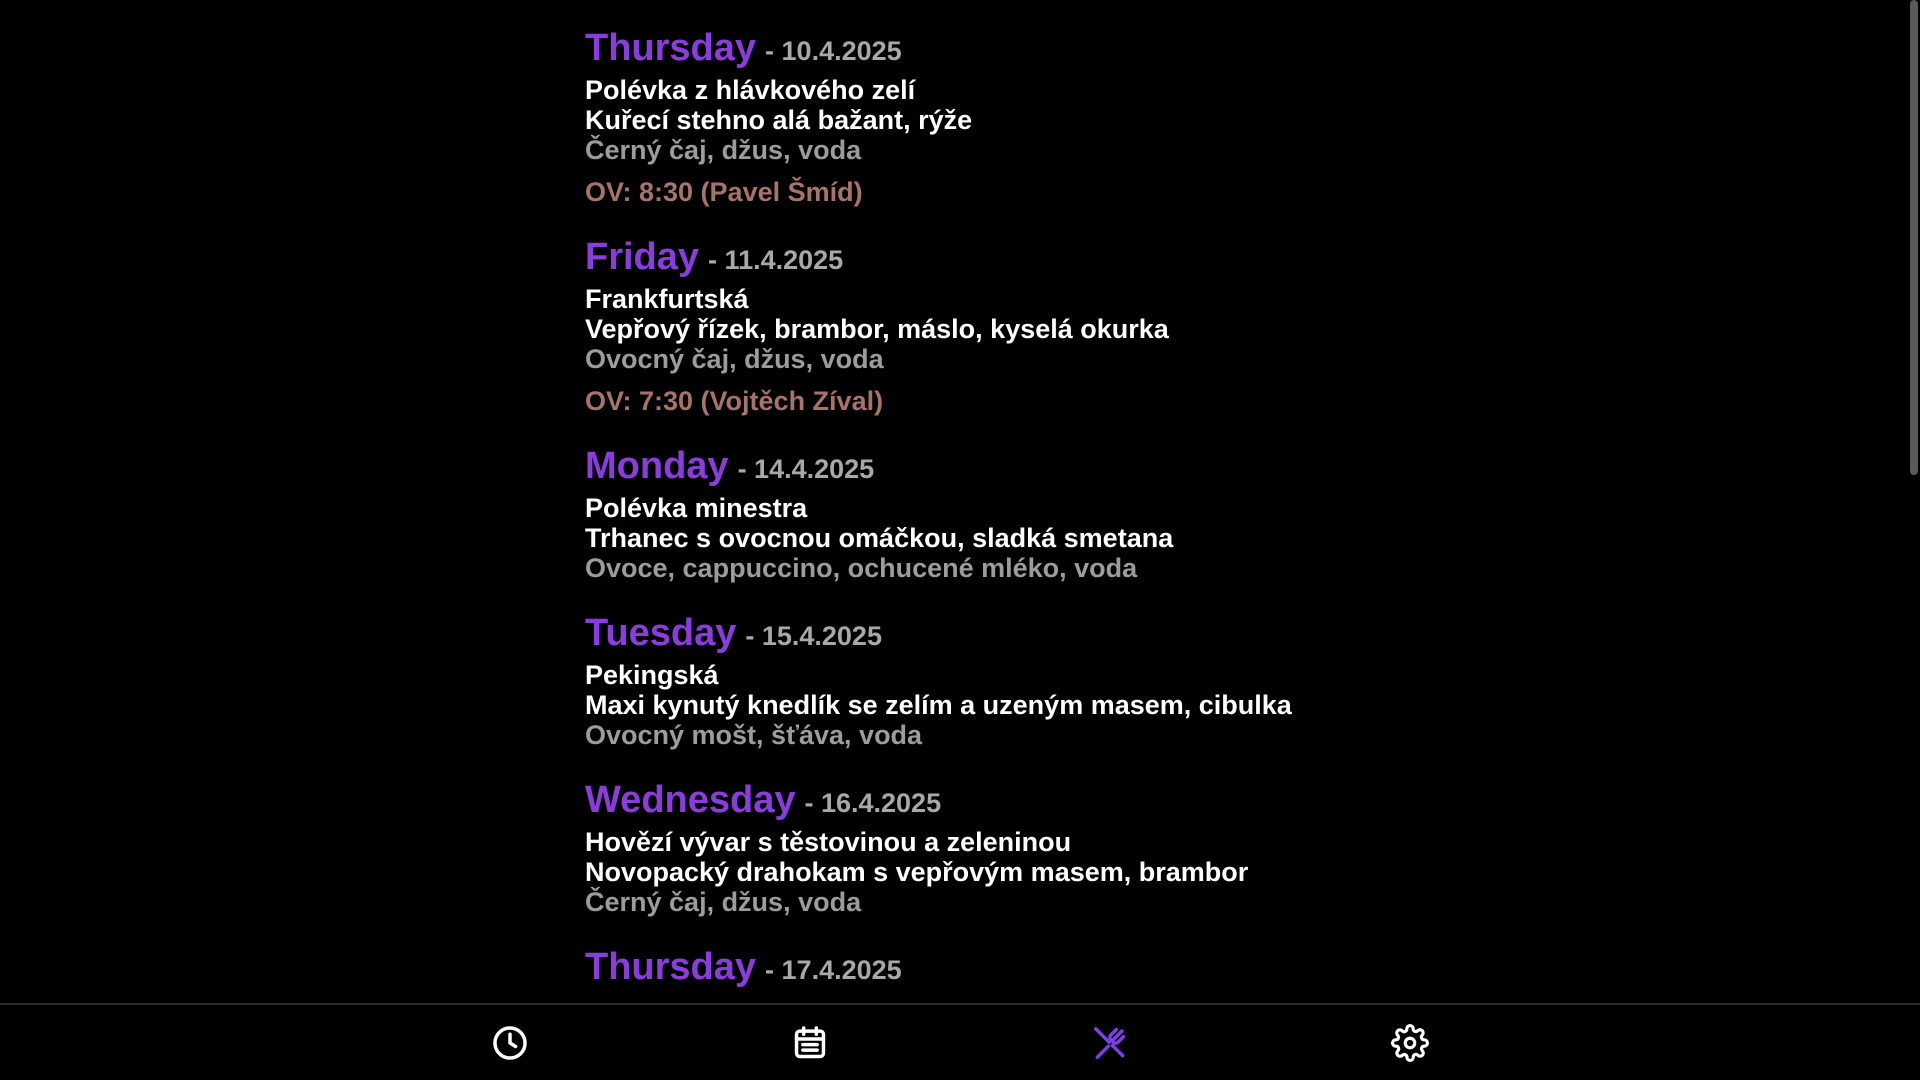  What do you see at coordinates (750, 90) in the screenshot?
I see `soup: Polévka z hlávkového zelí` at bounding box center [750, 90].